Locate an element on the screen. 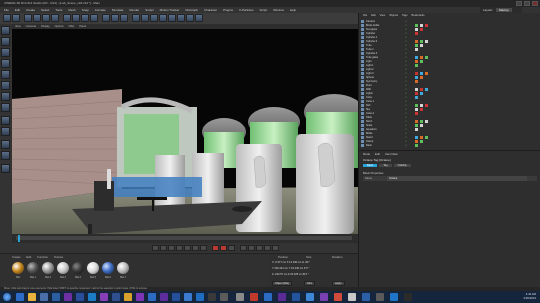 Image resolution: width=540 pixels, height=303 pixels. taskbar-clock: 4:42 AM 2/26/2013 is located at coordinates (520, 296).